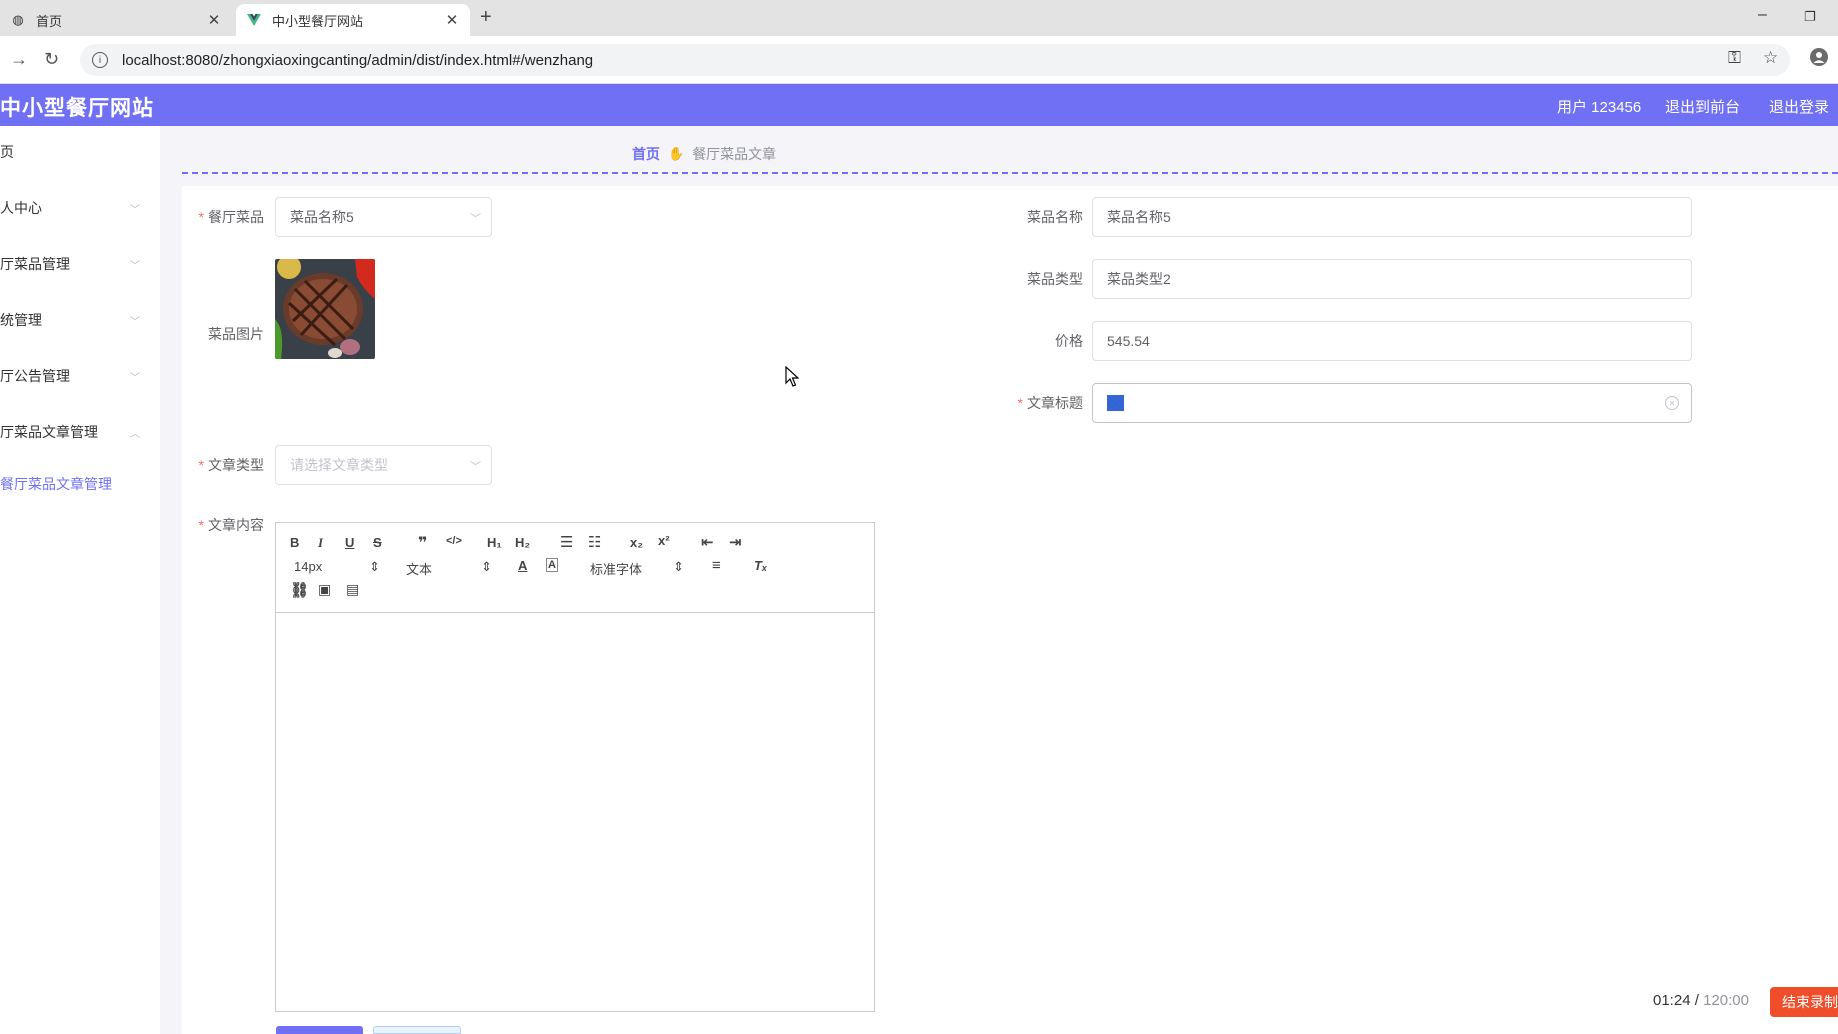  Describe the element at coordinates (21, 208) in the screenshot. I see `sidebar-item-label: 人中心` at that location.